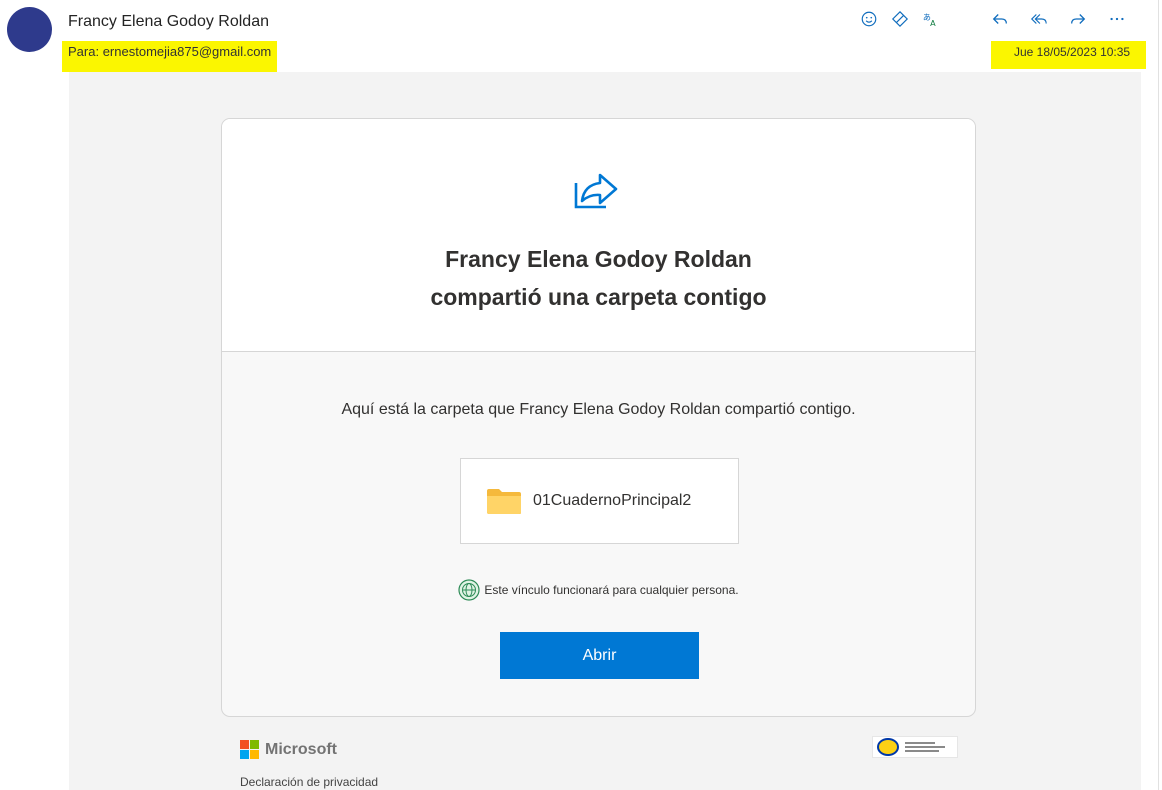 The width and height of the screenshot is (1162, 790). Describe the element at coordinates (869, 19) in the screenshot. I see `smiley-icon` at that location.